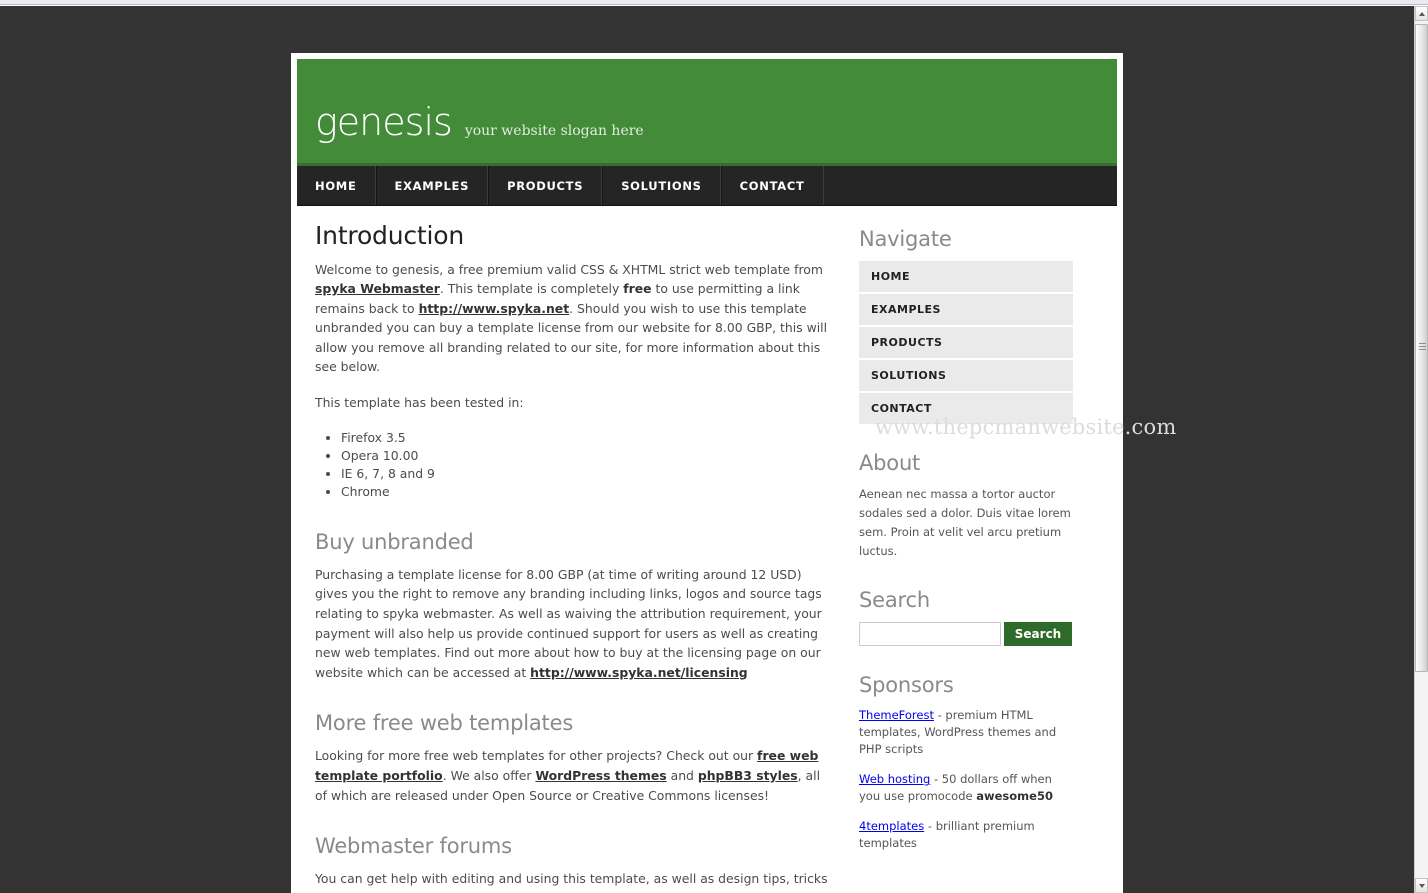 The width and height of the screenshot is (1428, 893). I want to click on nav-item-solutions: SOLUTIONS, so click(661, 185).